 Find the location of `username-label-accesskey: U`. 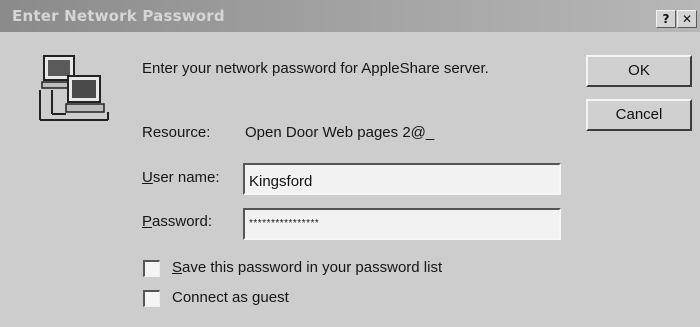

username-label-accesskey: U is located at coordinates (147, 177).